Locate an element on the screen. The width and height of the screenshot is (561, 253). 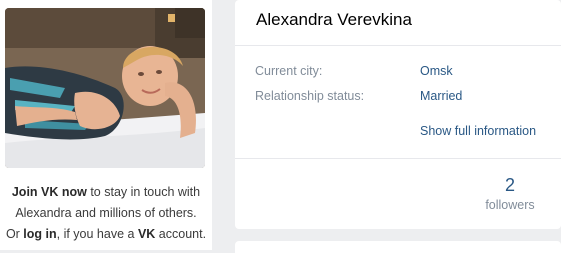
info-value-relationship: Married is located at coordinates (441, 96).